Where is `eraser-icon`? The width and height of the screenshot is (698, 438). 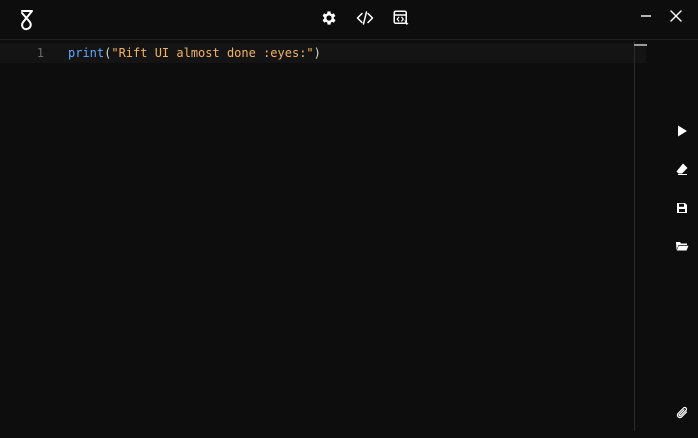
eraser-icon is located at coordinates (682, 171).